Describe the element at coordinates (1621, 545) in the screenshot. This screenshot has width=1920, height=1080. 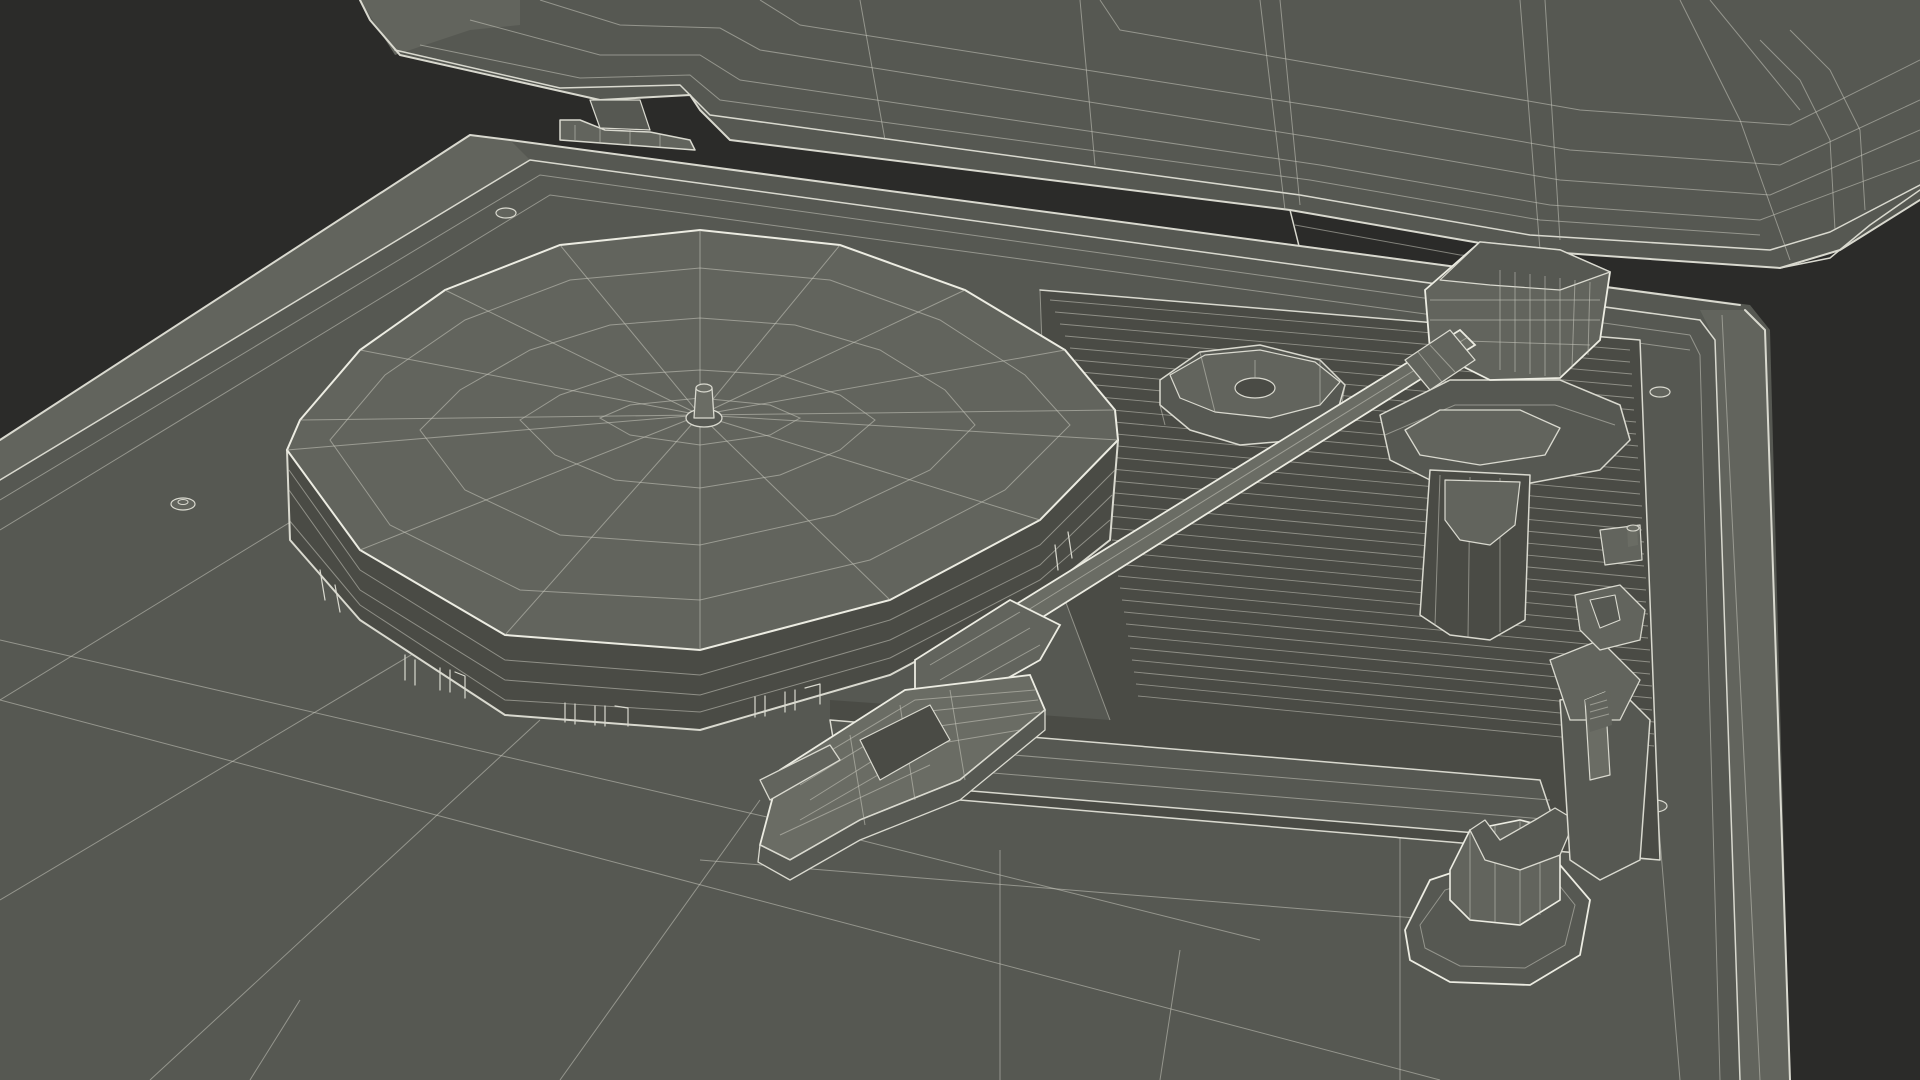
I see `small-post` at that location.